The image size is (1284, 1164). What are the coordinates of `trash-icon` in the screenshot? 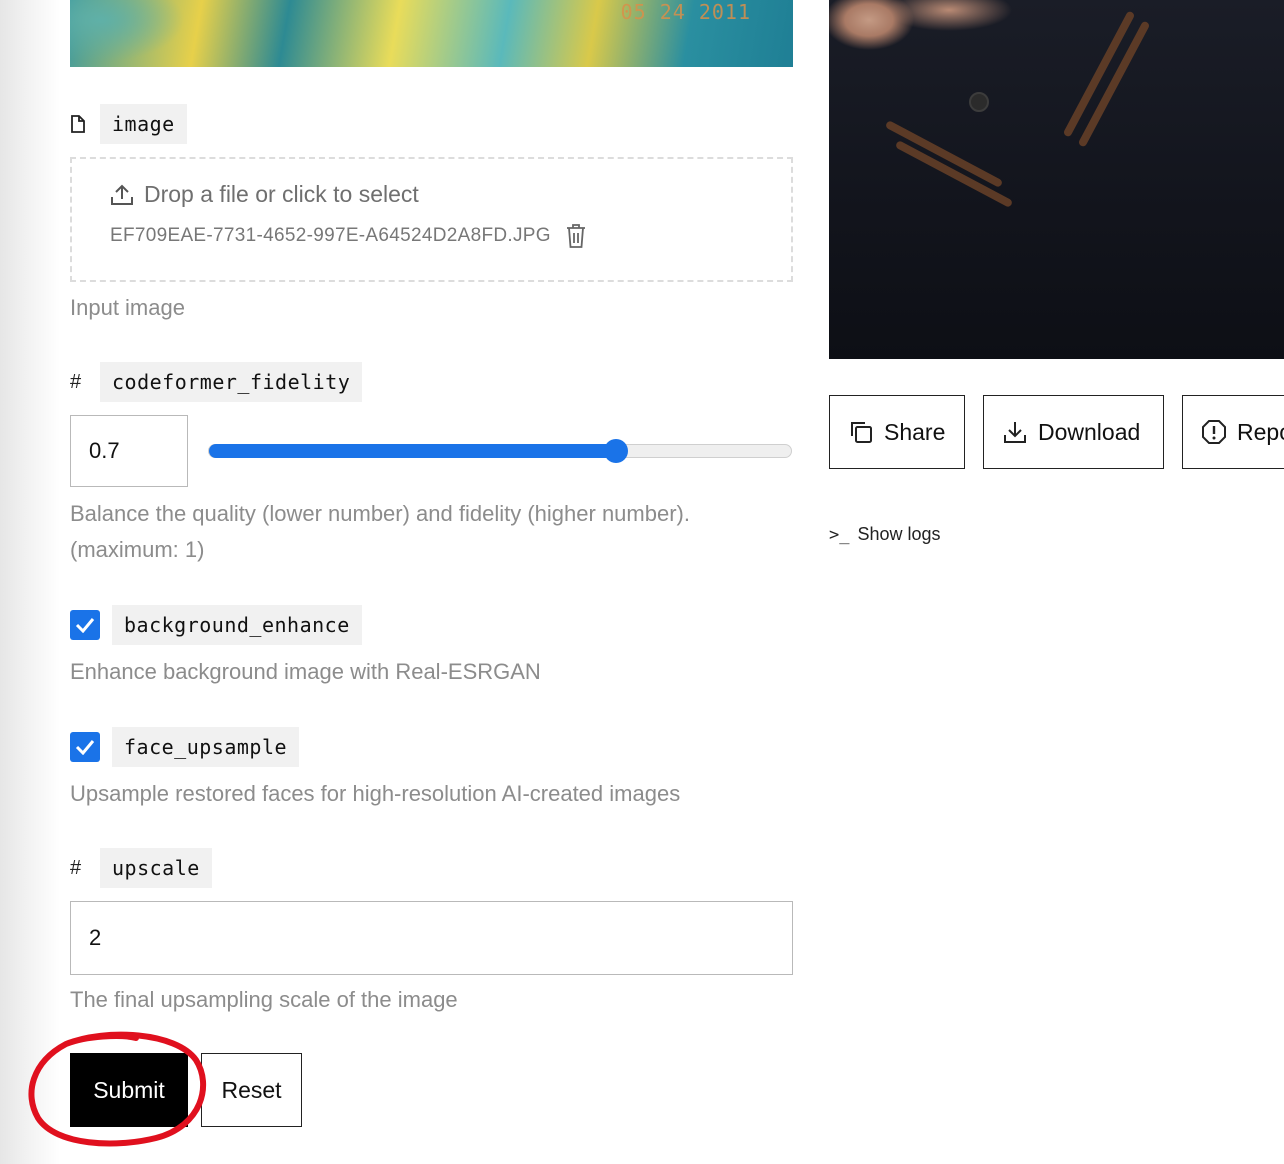 It's located at (576, 236).